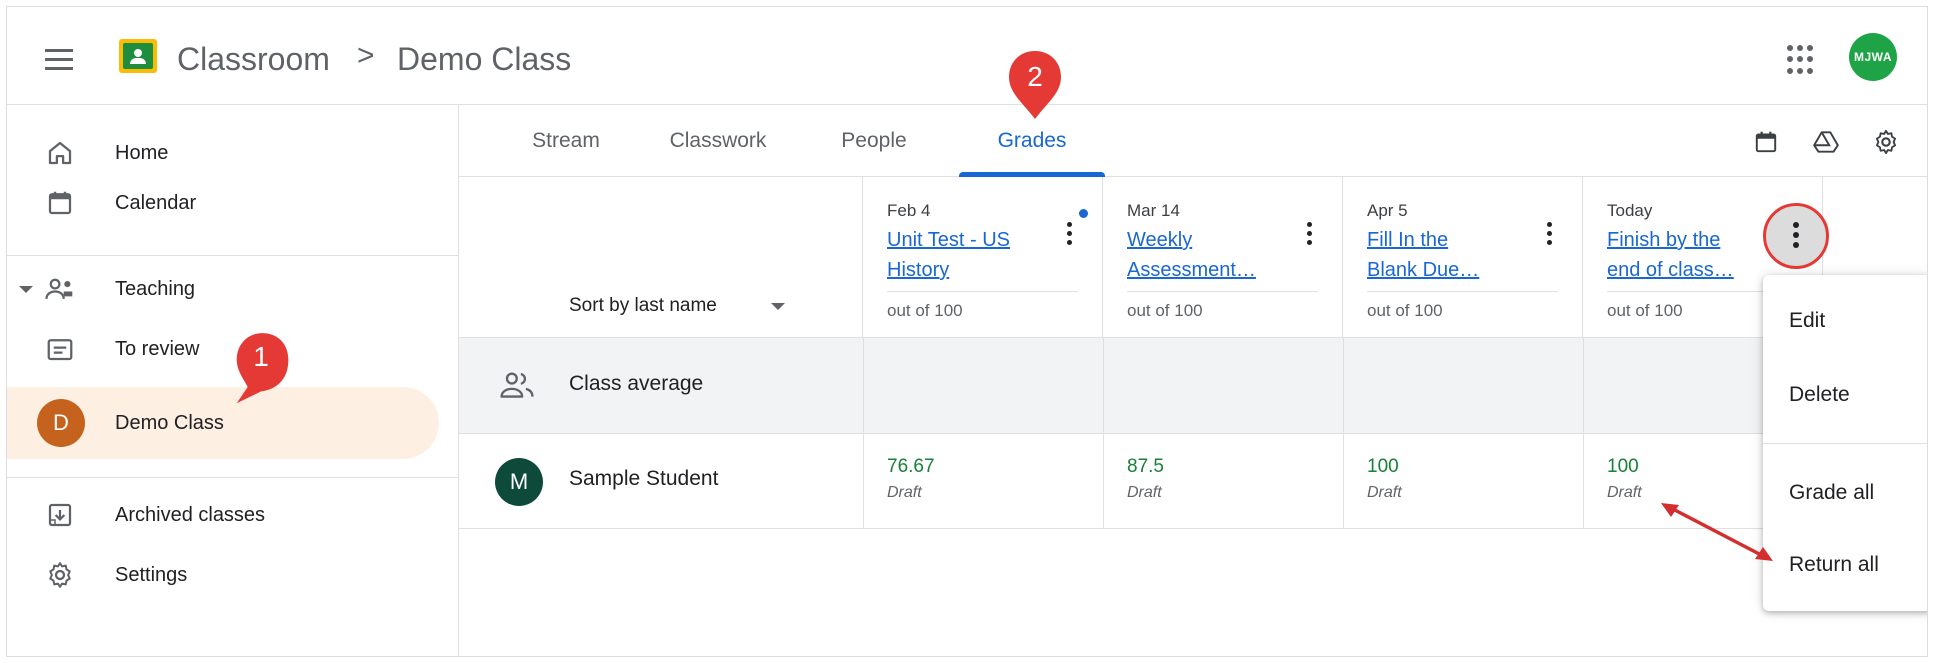  I want to click on assignment-date: Feb 4, so click(909, 210).